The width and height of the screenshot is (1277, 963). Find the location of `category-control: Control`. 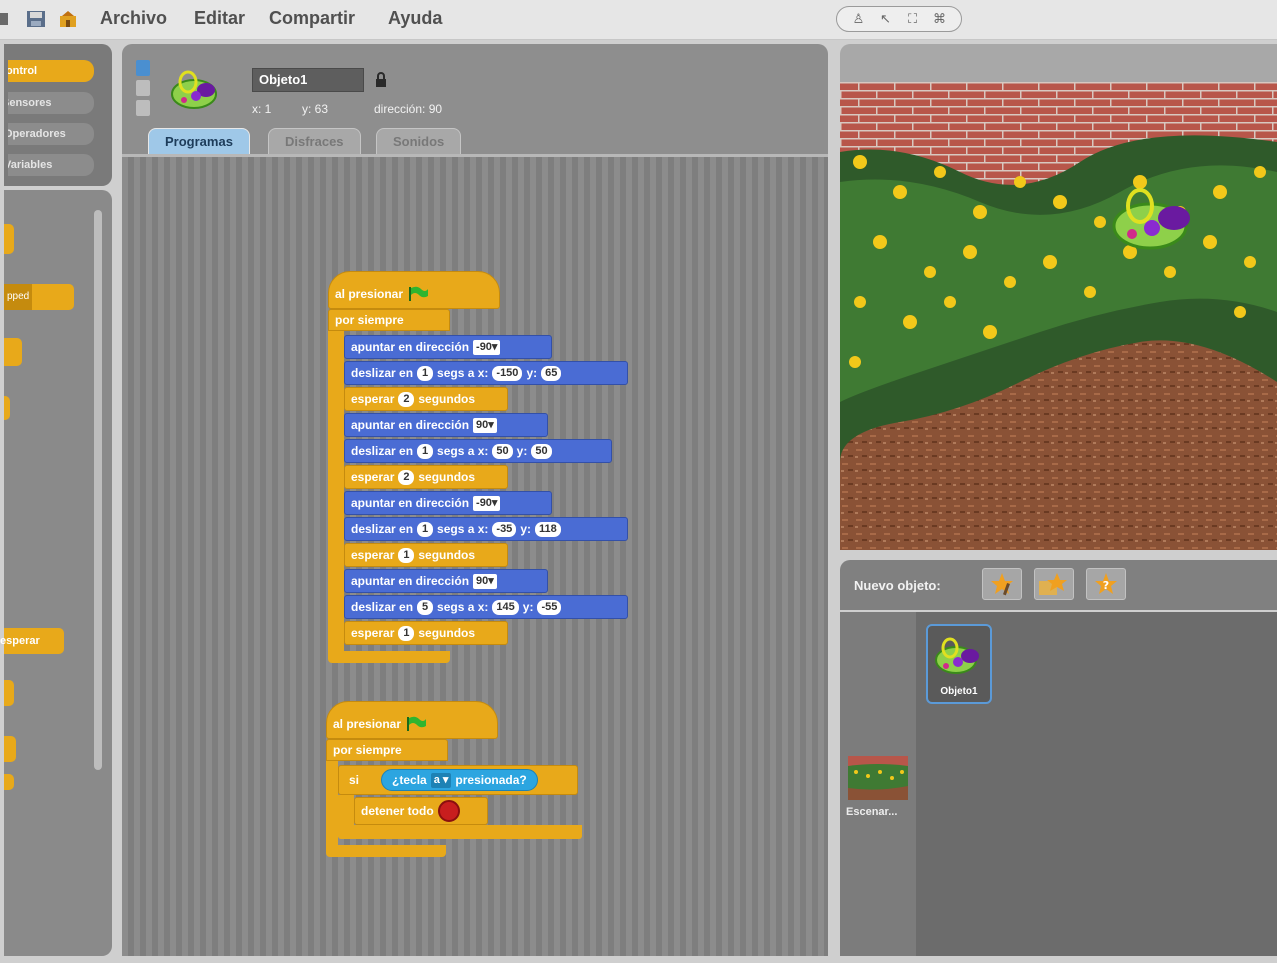

category-control: Control is located at coordinates (51, 71).